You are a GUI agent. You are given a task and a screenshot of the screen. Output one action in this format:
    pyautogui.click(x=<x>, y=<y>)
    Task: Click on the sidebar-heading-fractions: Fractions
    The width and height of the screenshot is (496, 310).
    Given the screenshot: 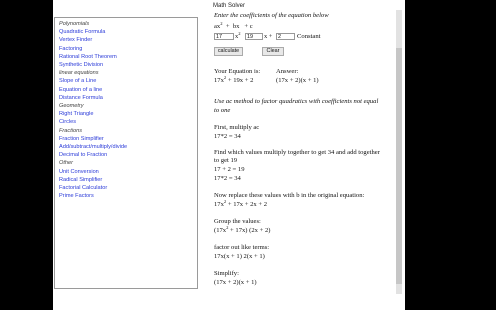 What is the action you would take?
    pyautogui.click(x=71, y=130)
    